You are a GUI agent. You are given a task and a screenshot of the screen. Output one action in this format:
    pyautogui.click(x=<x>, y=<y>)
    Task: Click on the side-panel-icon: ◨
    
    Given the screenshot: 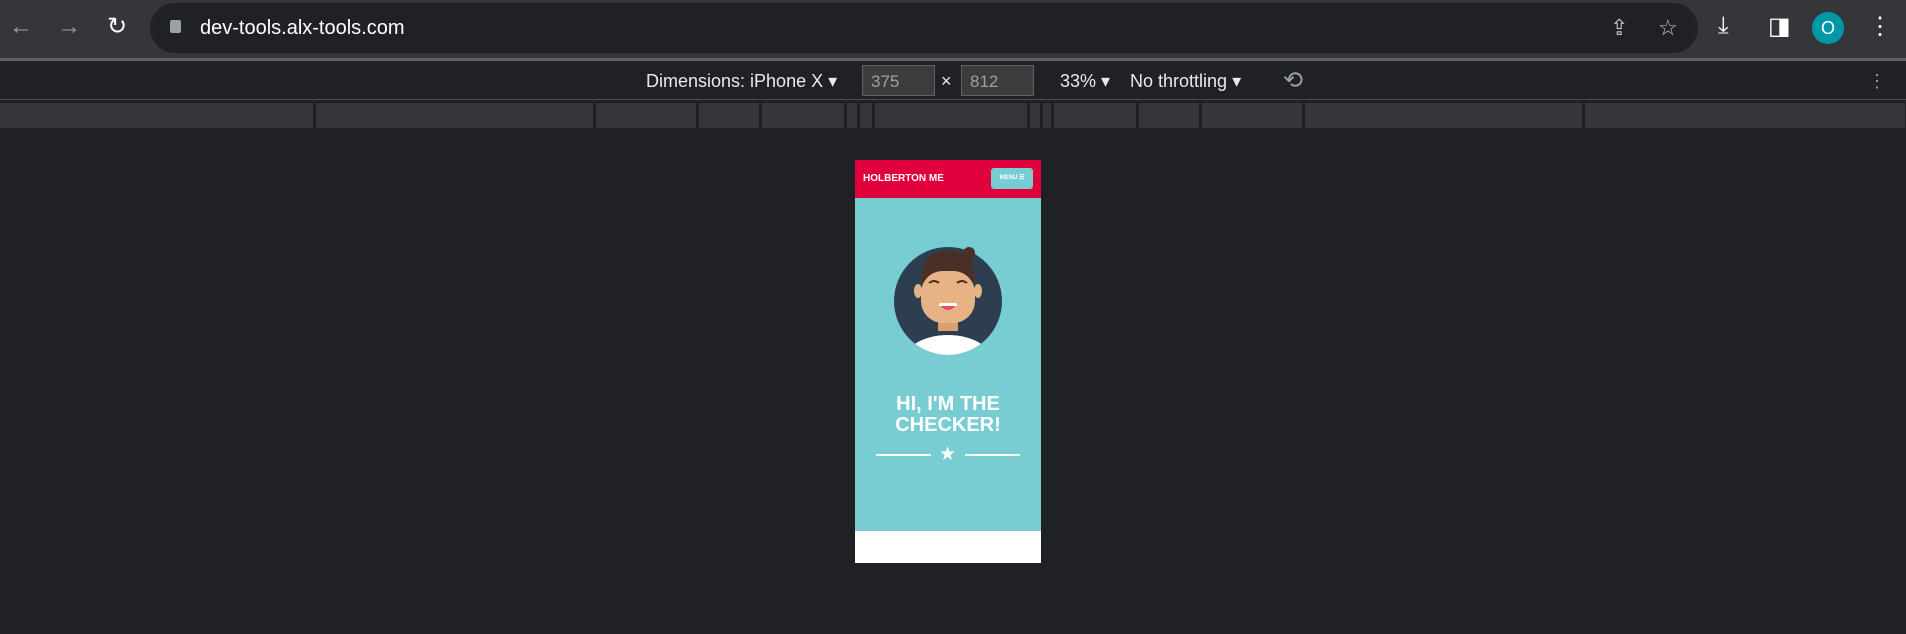 What is the action you would take?
    pyautogui.click(x=1779, y=26)
    